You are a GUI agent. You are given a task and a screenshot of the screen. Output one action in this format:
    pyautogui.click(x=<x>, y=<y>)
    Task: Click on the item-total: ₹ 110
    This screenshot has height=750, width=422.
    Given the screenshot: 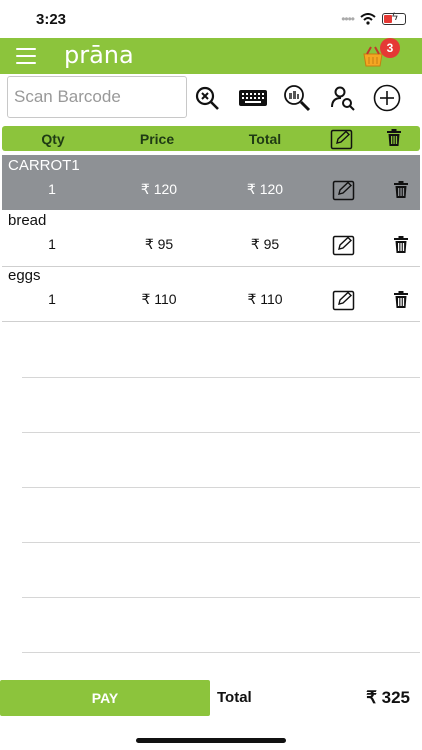 What is the action you would take?
    pyautogui.click(x=265, y=299)
    